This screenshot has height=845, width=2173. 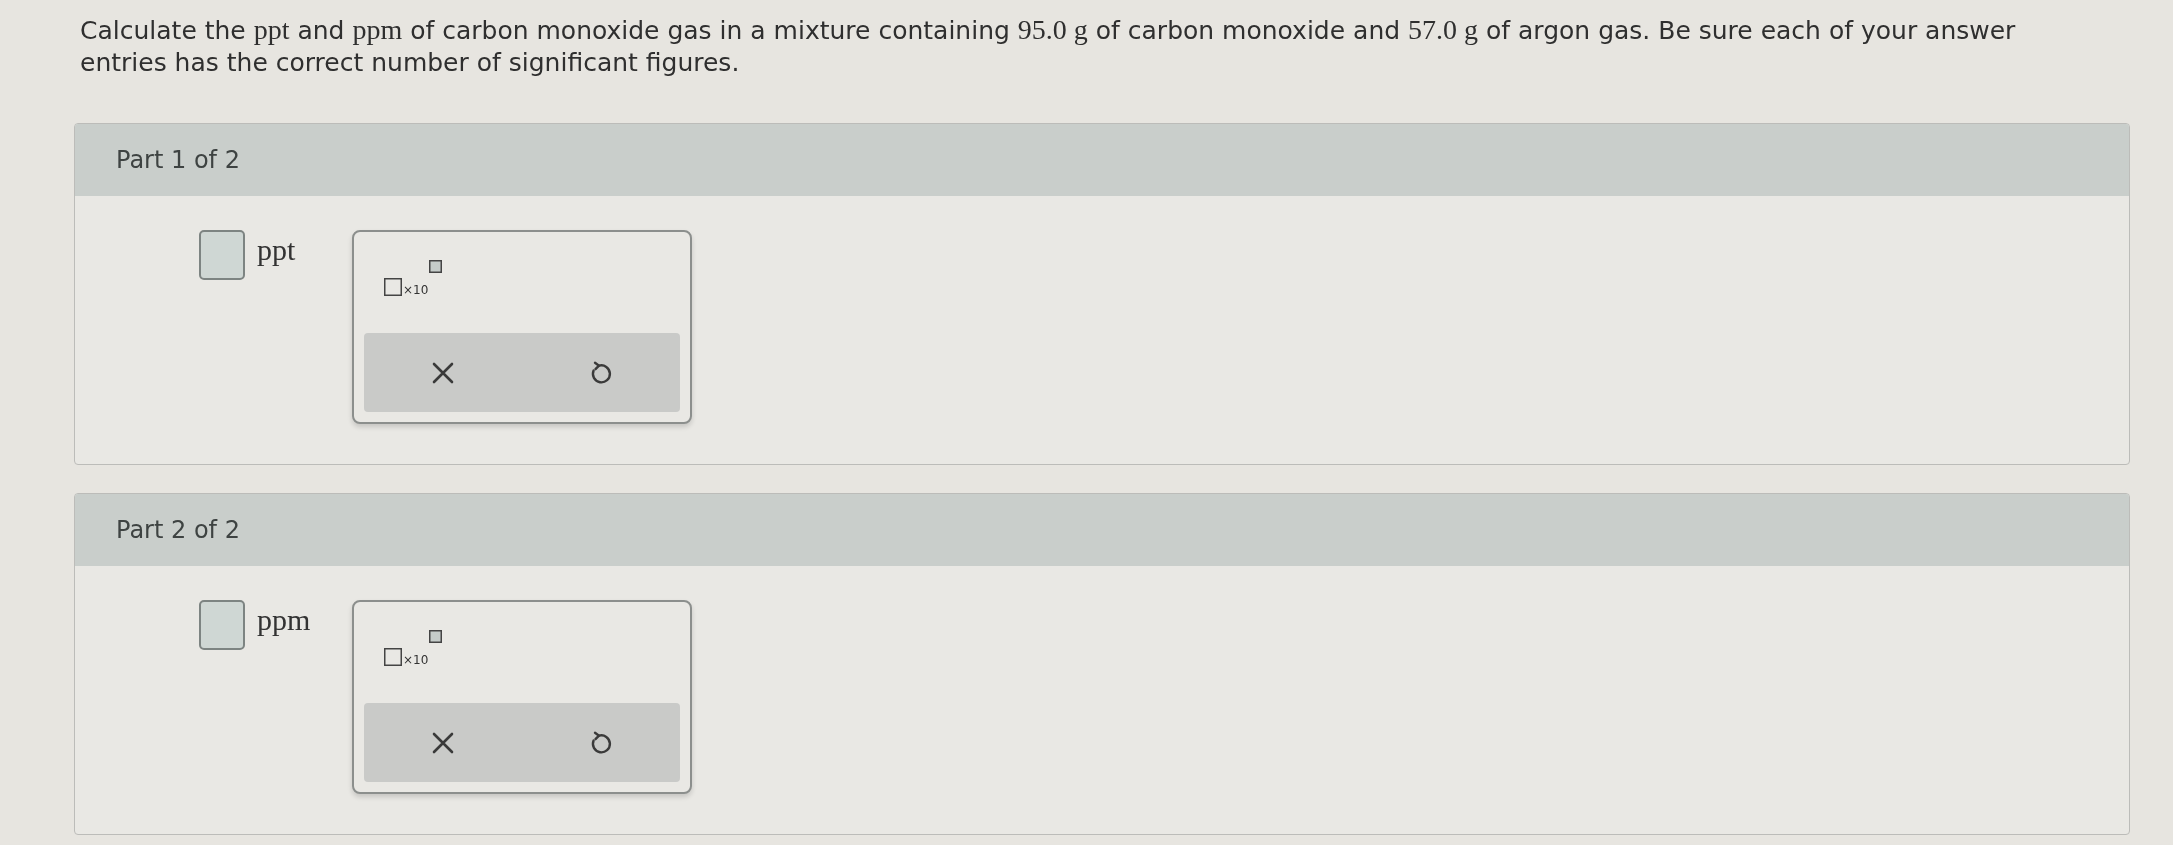 I want to click on unit-label: ppm, so click(x=284, y=620).